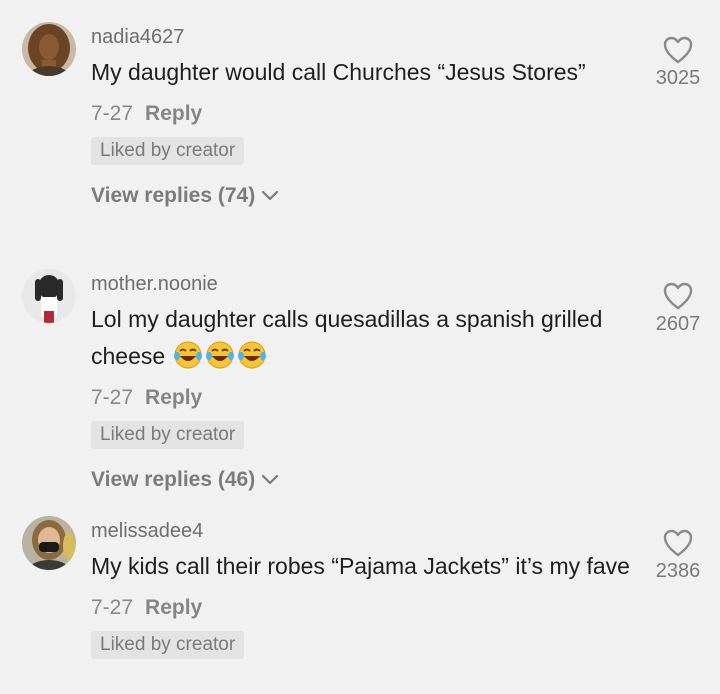  Describe the element at coordinates (361, 284) in the screenshot. I see `comment-username: mother.noonie` at that location.